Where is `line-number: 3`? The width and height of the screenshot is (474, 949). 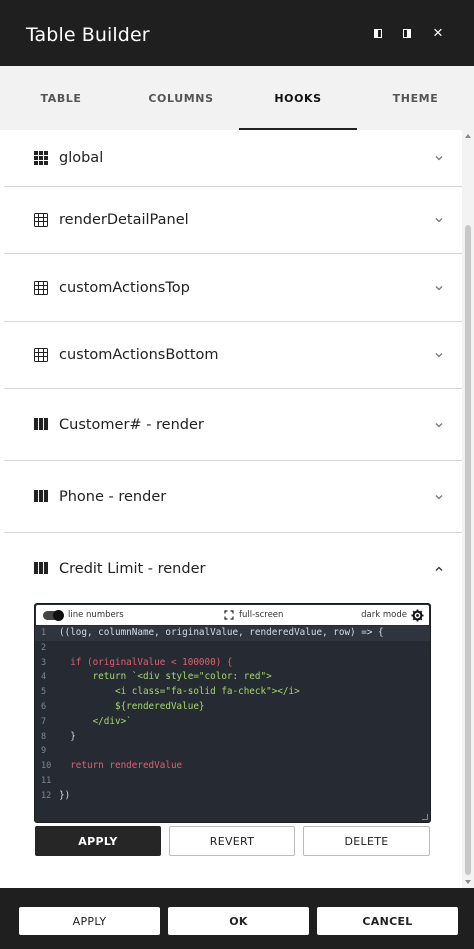 line-number: 3 is located at coordinates (44, 662).